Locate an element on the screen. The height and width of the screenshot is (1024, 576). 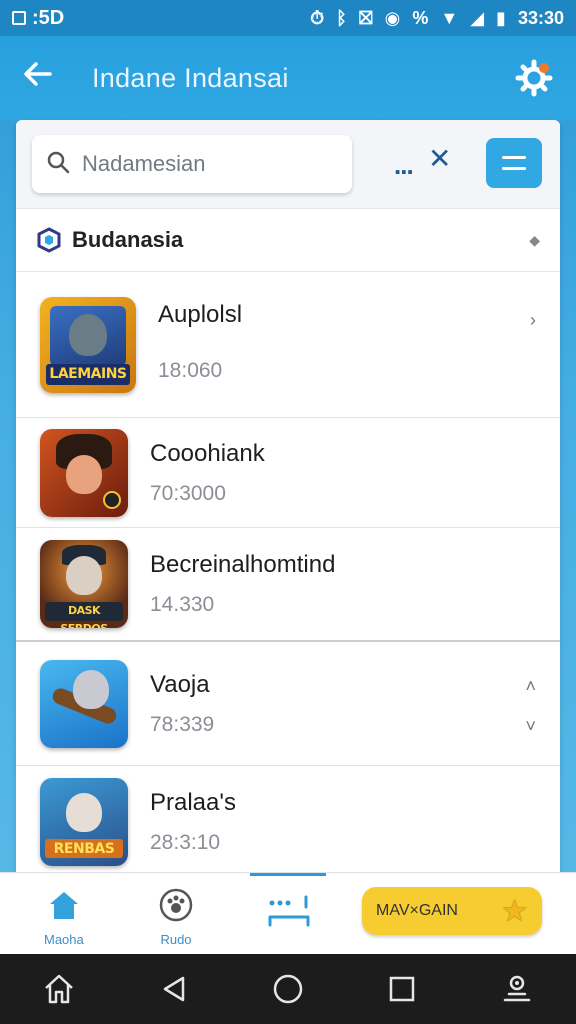
system-nav-bar is located at coordinates (288, 989).